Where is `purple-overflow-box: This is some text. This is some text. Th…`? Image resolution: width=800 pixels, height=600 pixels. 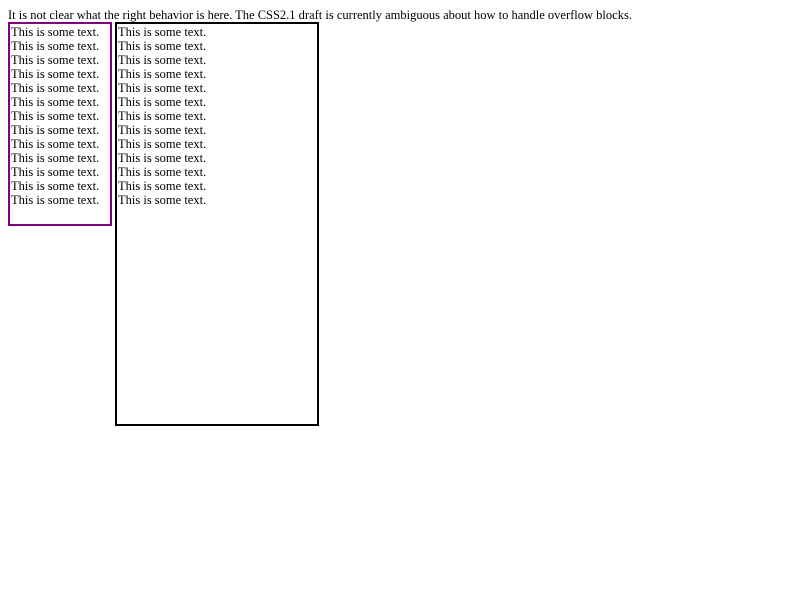 purple-overflow-box: This is some text. This is some text. Th… is located at coordinates (60, 124).